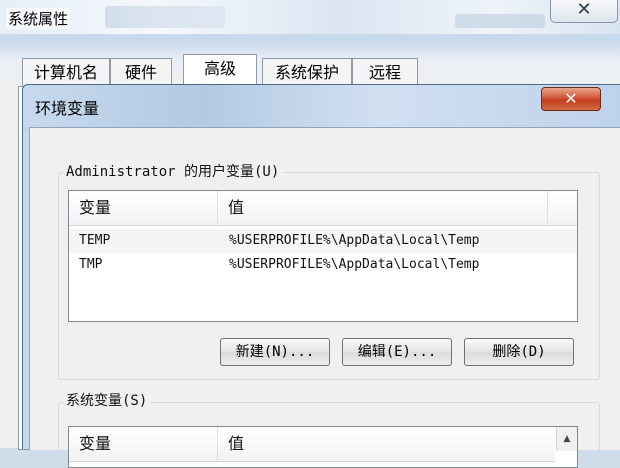  I want to click on tab-hardware: 硬件, so click(141, 72).